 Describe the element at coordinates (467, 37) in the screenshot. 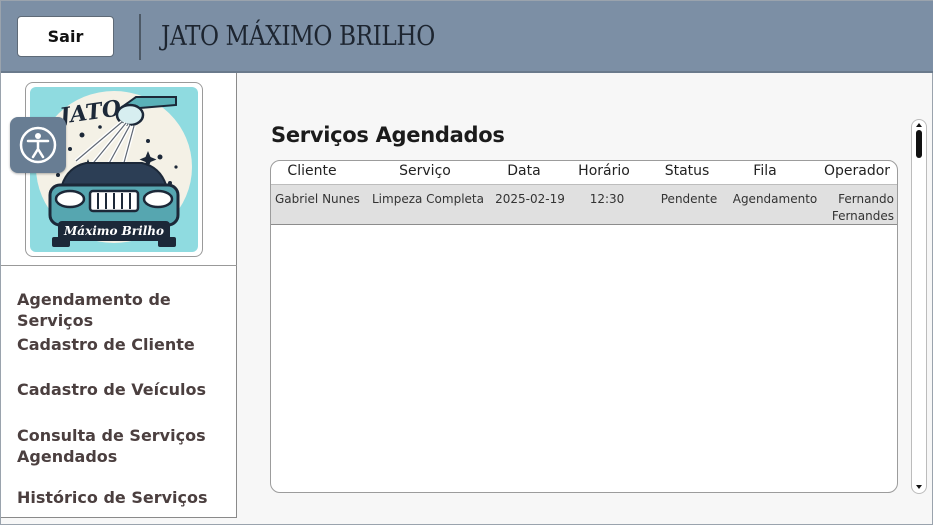

I see `top-bar: Sair JATO MÁXIMO BRILHO` at that location.